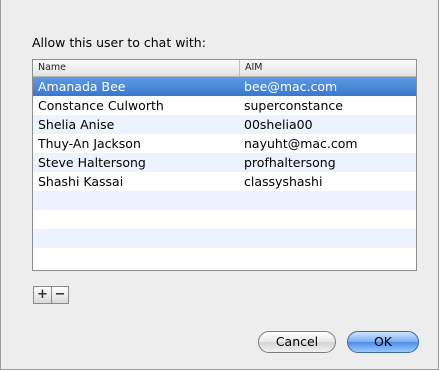 This screenshot has height=370, width=439. Describe the element at coordinates (136, 68) in the screenshot. I see `column-header-name: Name` at that location.